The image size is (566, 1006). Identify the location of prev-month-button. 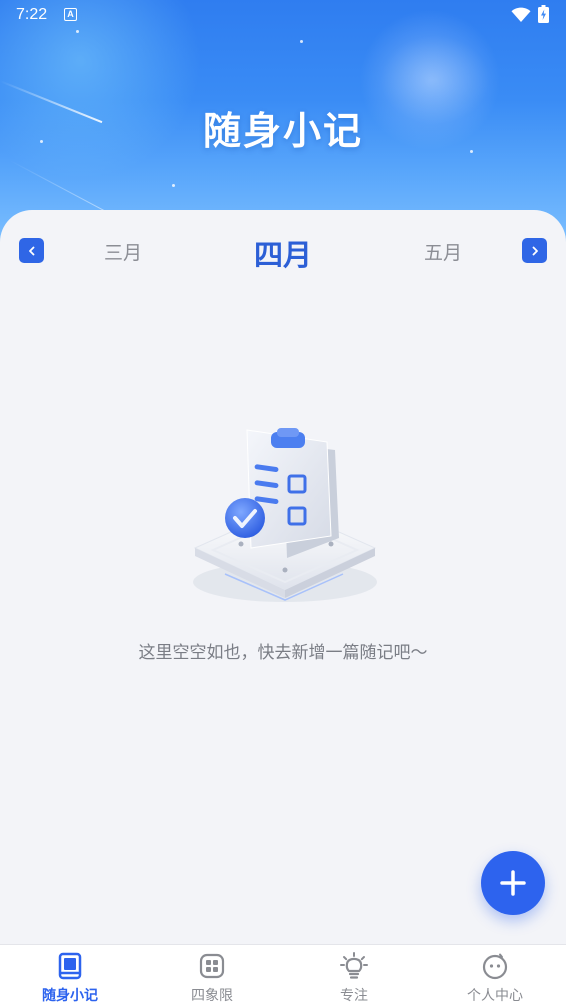
(31, 250).